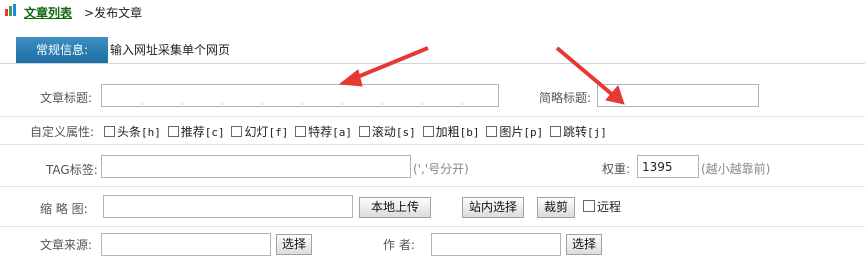  I want to click on attr-bold: 加粗[b], so click(451, 131).